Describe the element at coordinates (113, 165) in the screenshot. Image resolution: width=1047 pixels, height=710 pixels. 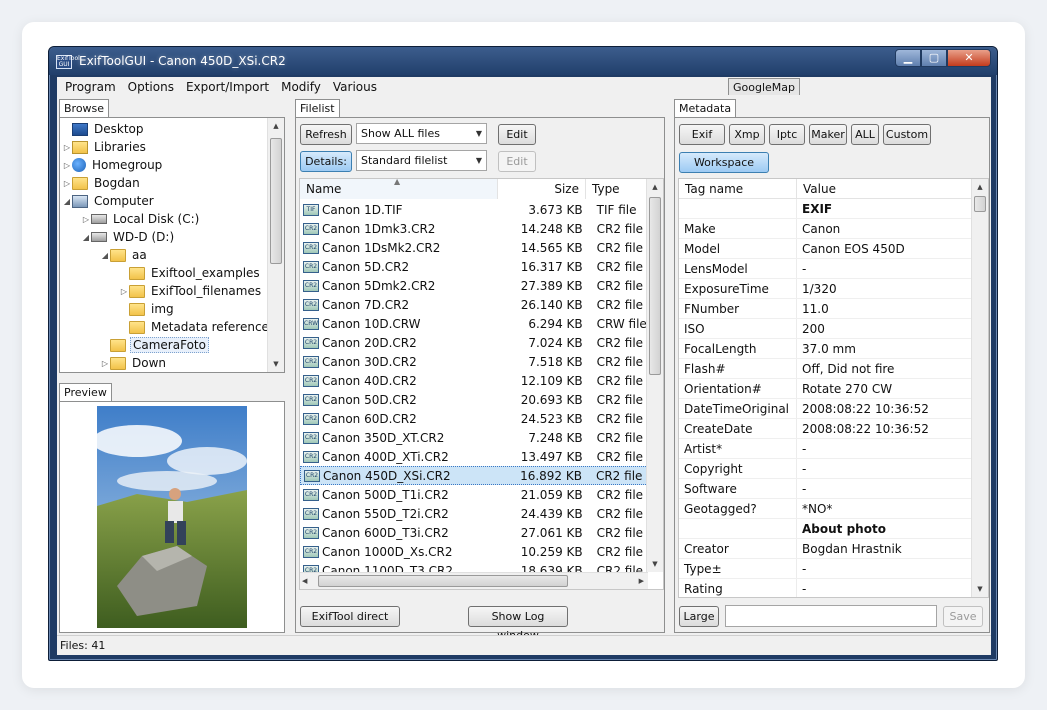
I see `tree-item: ▷ Homegroup` at that location.